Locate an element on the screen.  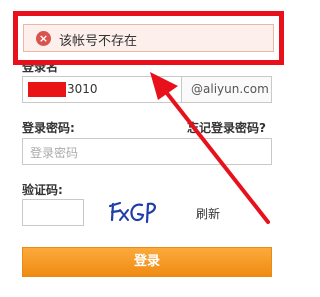
password-label: 登录密码: is located at coordinates (48, 128).